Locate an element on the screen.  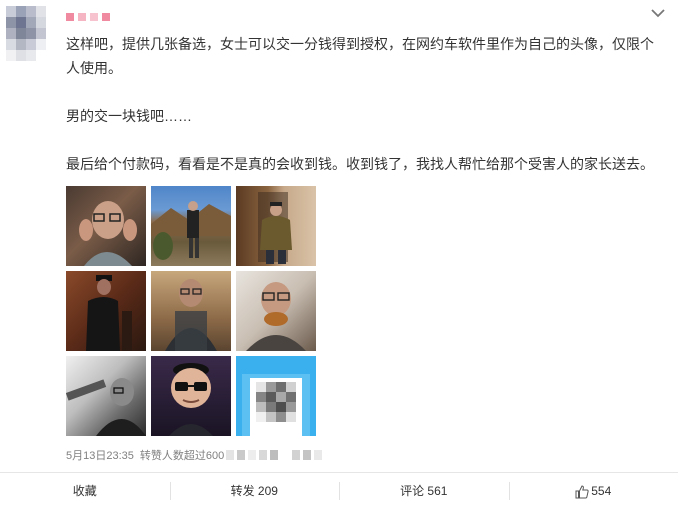
blurred-source is located at coordinates (274, 455).